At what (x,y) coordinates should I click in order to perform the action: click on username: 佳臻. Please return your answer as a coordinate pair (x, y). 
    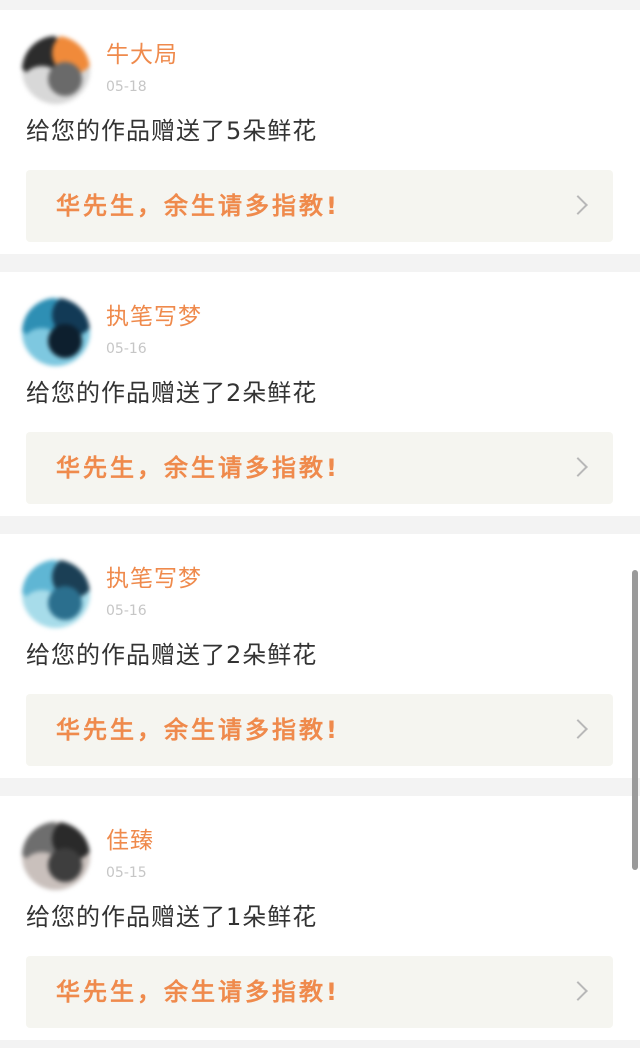
    Looking at the image, I should click on (130, 841).